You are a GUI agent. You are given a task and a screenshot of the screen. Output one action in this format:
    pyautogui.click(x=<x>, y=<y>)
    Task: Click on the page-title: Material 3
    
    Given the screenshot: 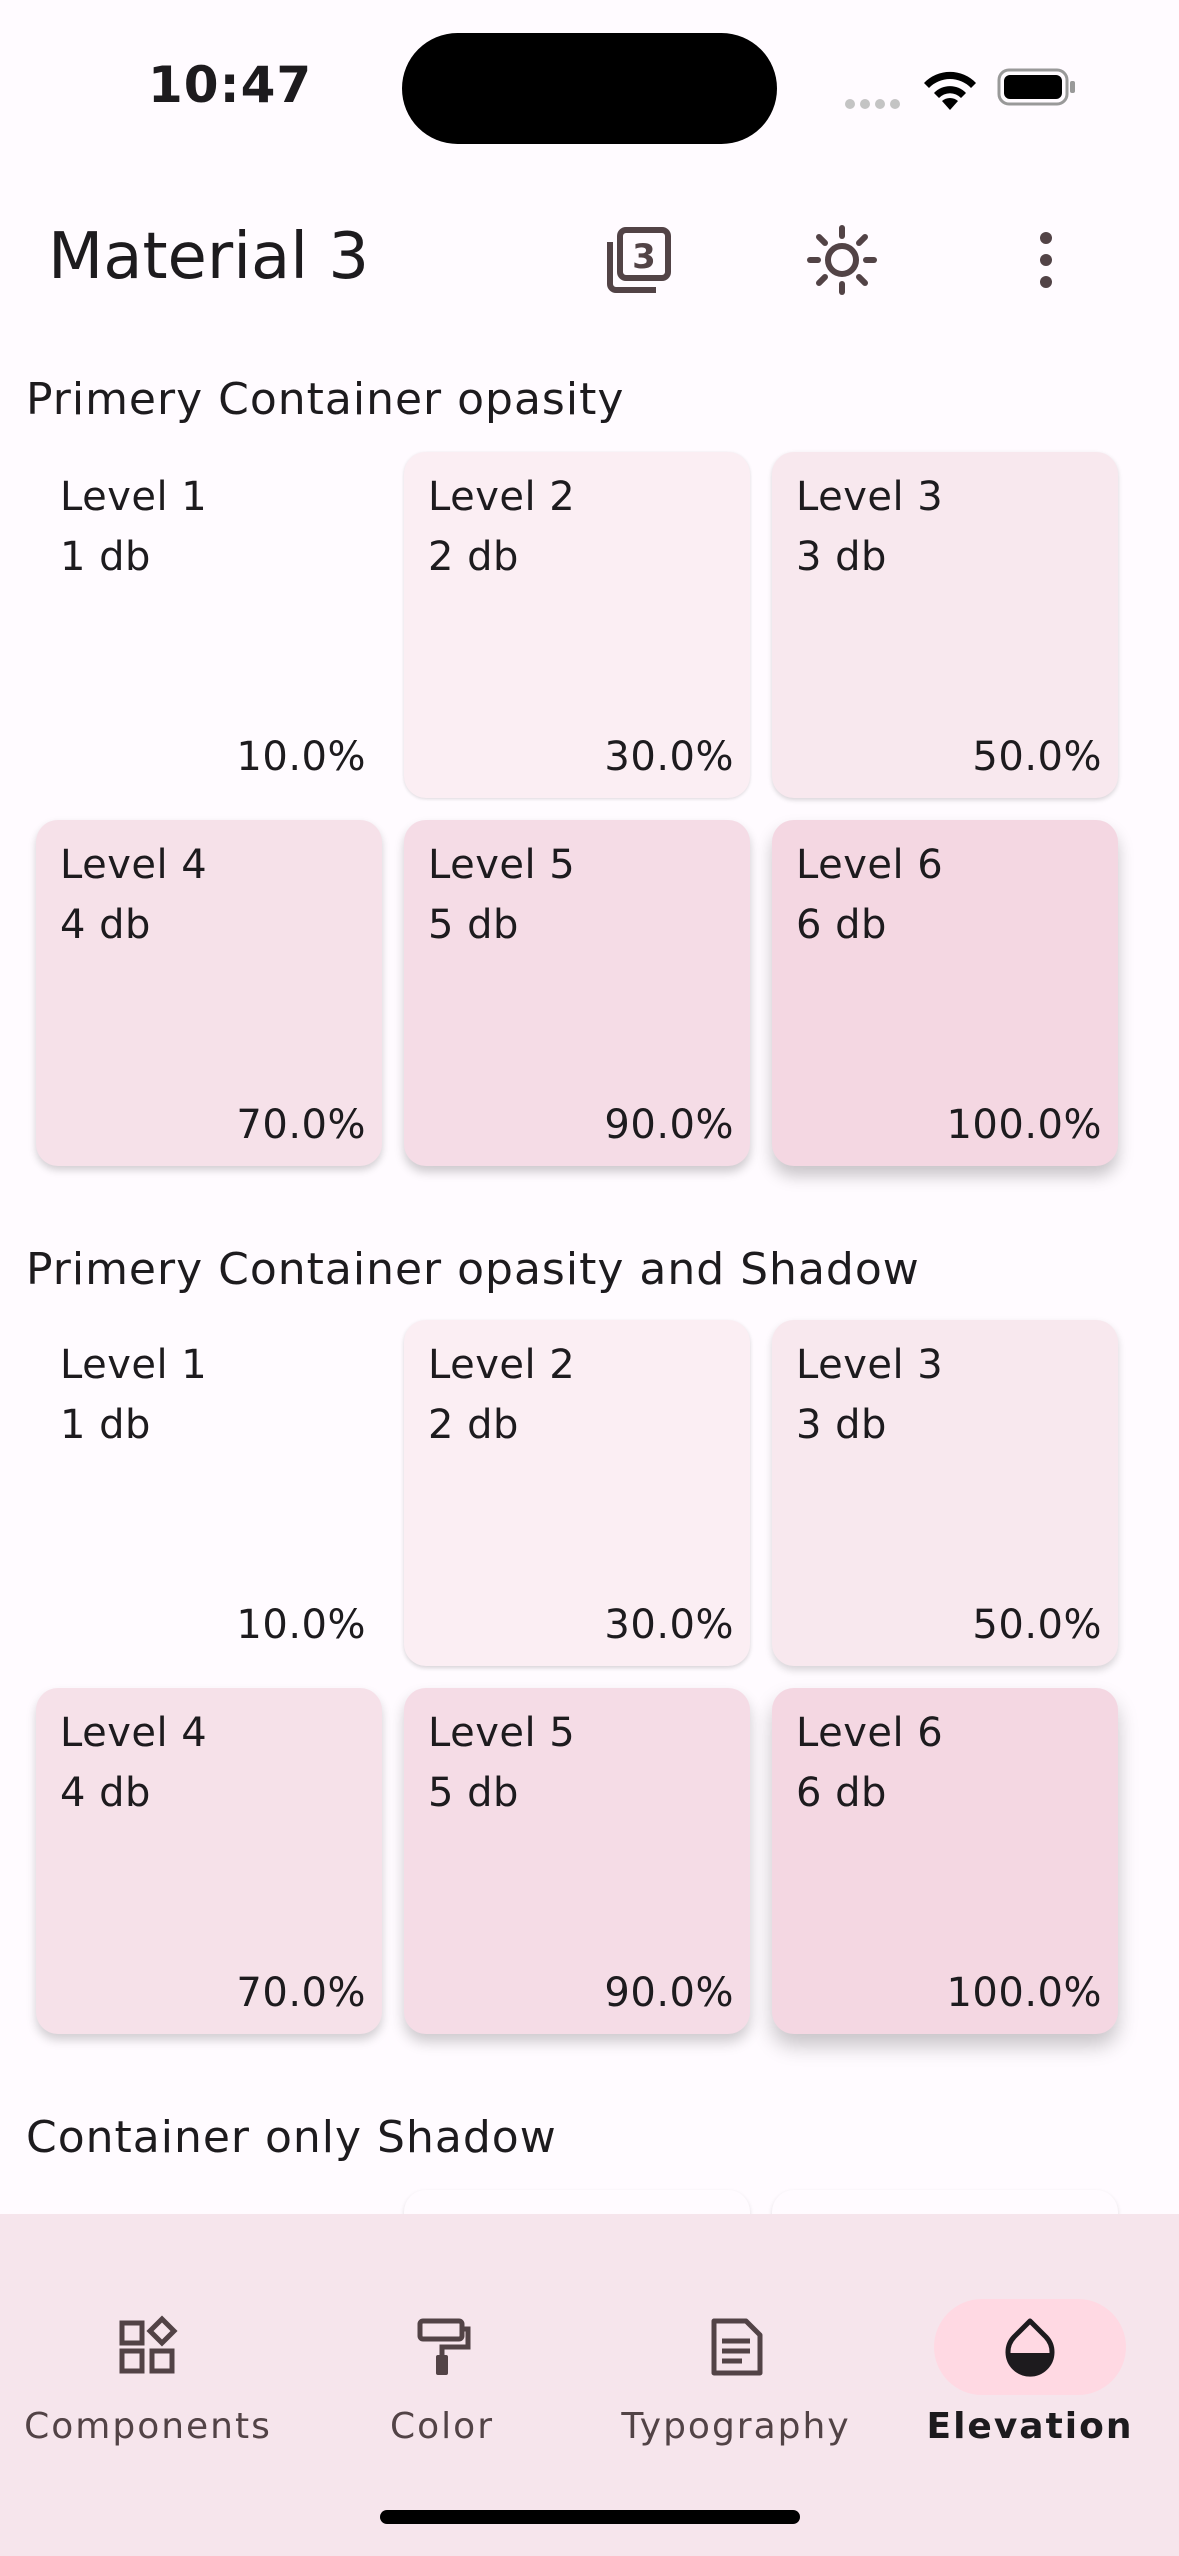 What is the action you would take?
    pyautogui.click(x=209, y=257)
    